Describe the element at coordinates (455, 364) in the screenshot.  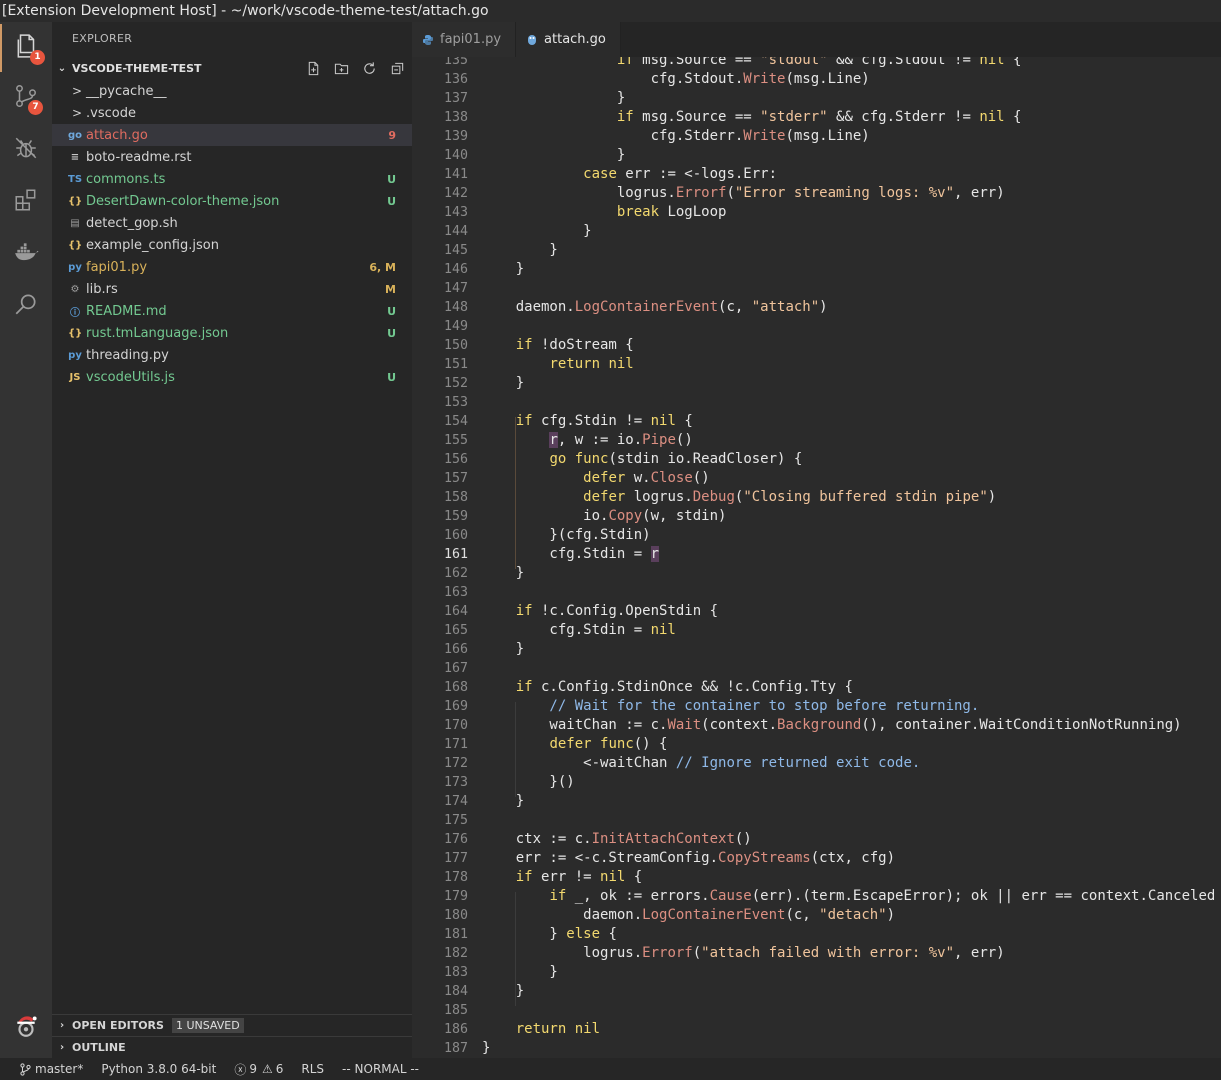
I see `line-number: 151` at that location.